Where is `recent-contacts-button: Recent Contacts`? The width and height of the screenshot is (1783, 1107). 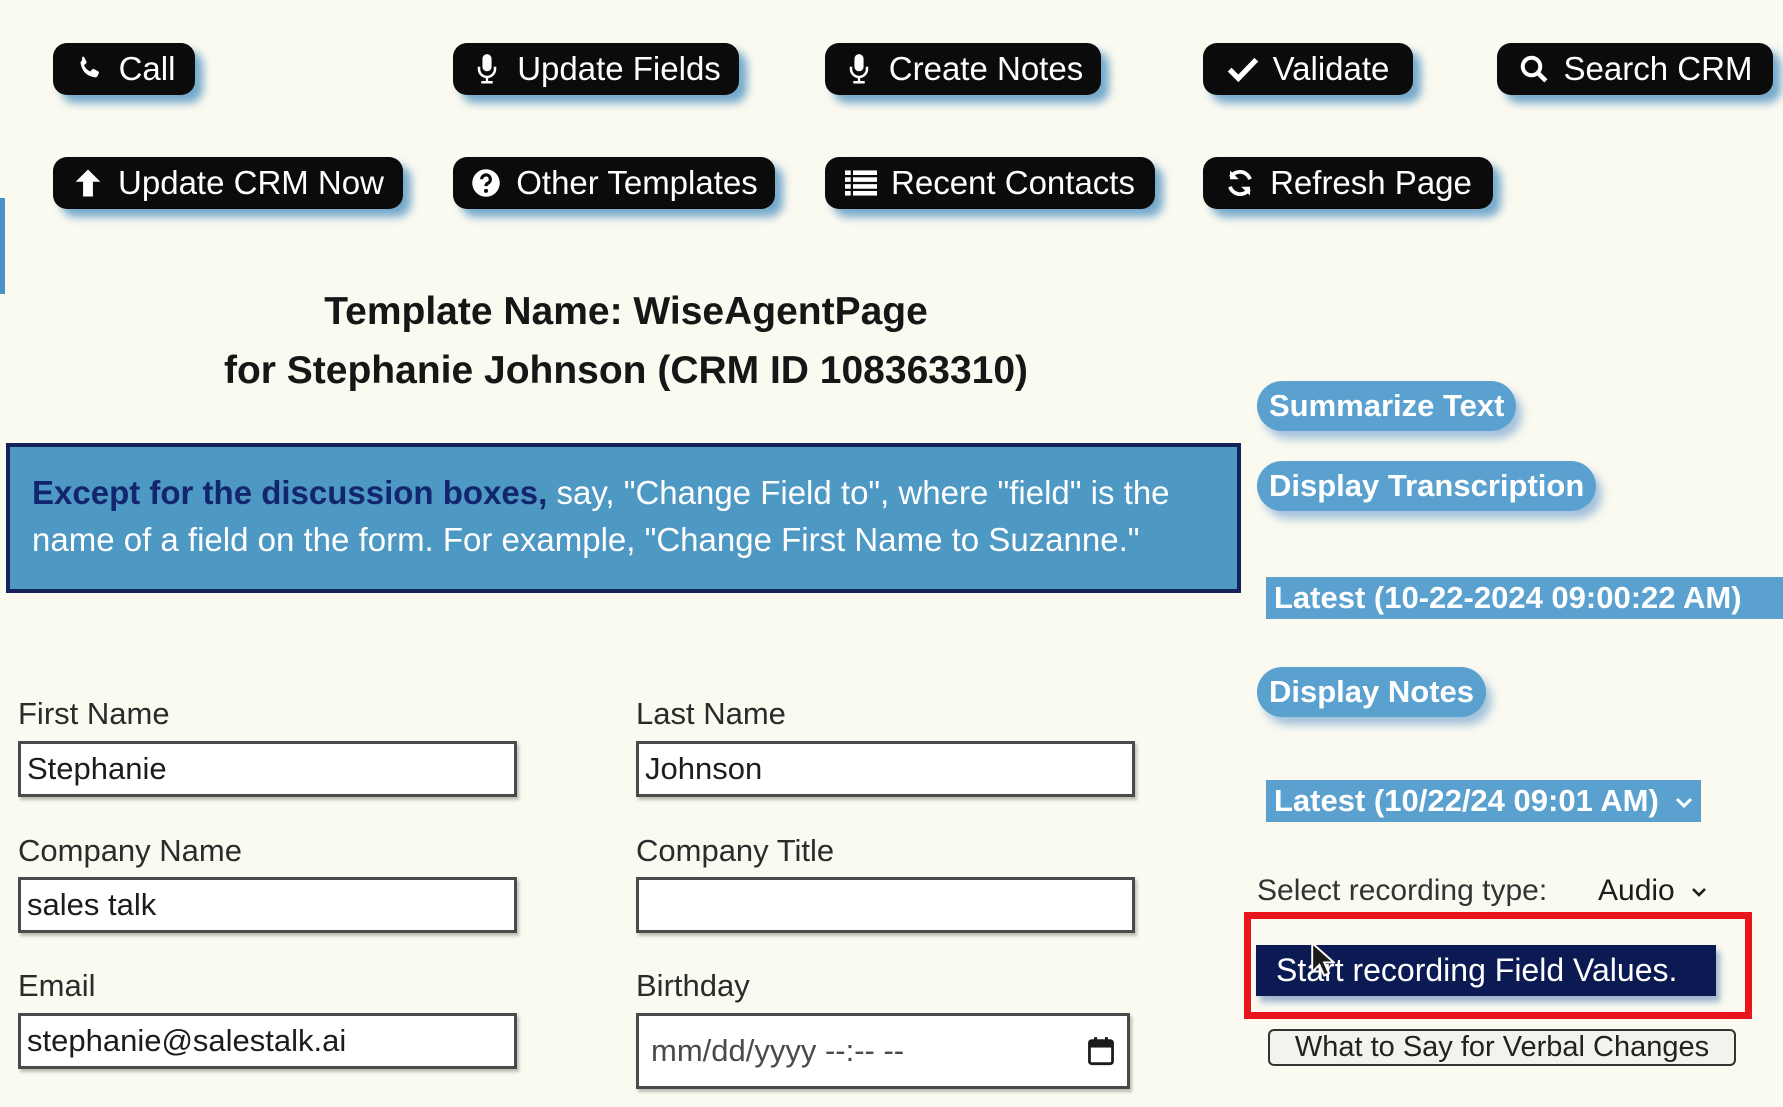 recent-contacts-button: Recent Contacts is located at coordinates (990, 183).